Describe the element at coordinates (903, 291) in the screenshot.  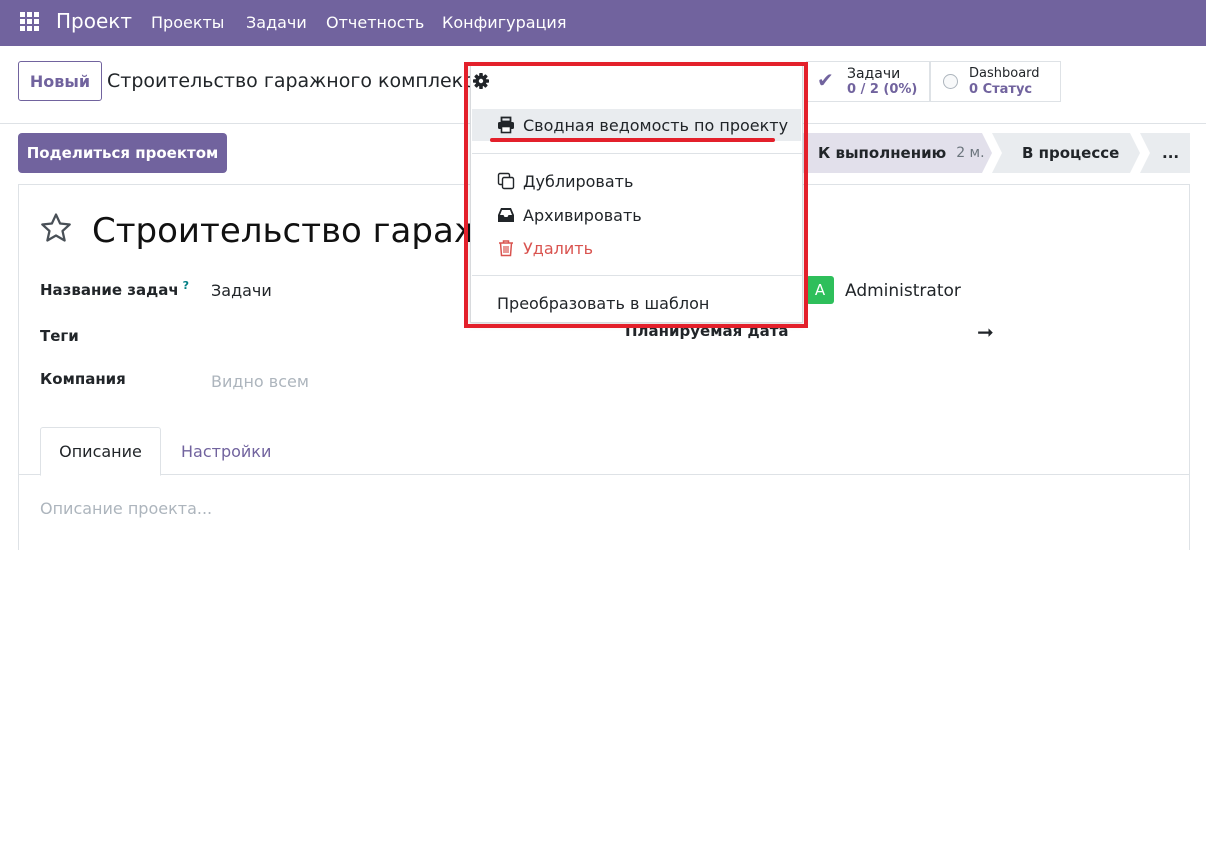
I see `project-manager-value: Administrator` at that location.